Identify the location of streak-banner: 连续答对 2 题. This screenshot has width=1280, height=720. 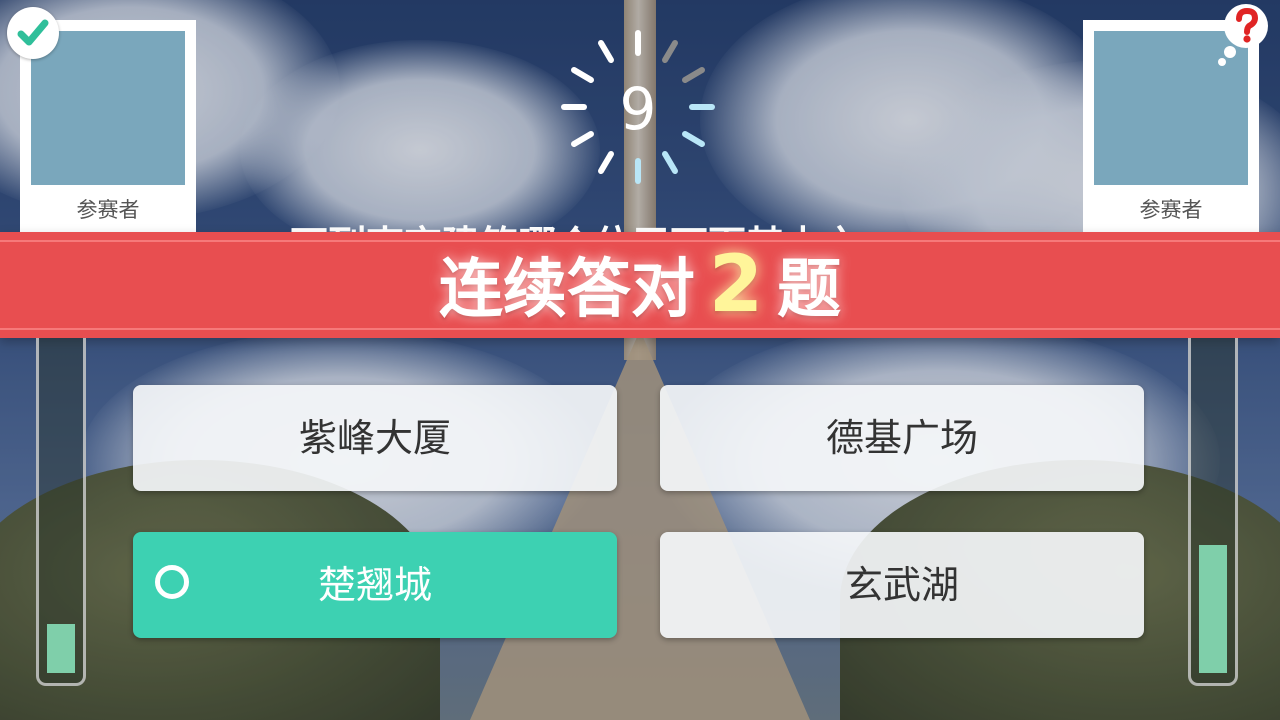
(640, 285).